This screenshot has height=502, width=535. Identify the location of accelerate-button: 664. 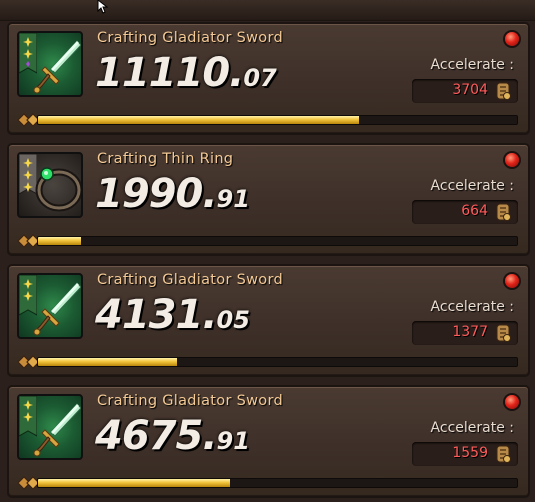
(465, 212).